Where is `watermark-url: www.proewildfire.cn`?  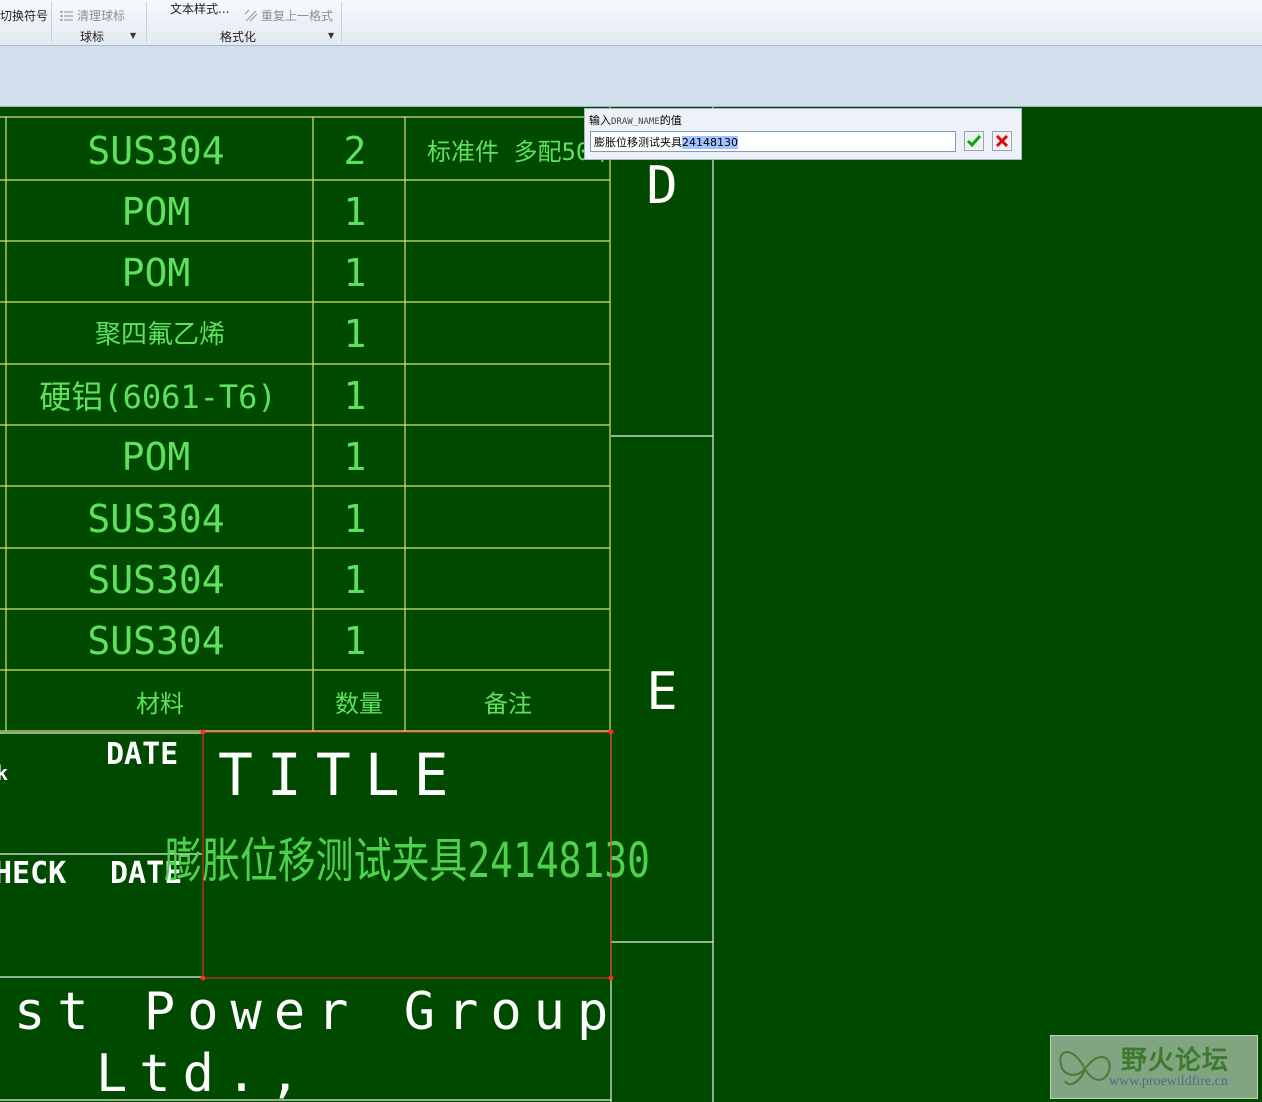 watermark-url: www.proewildfire.cn is located at coordinates (1168, 1081).